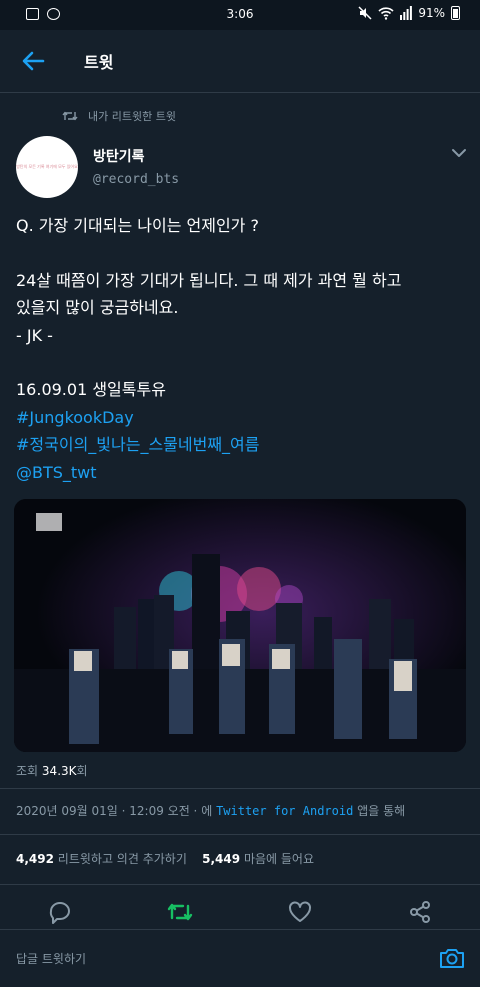 The height and width of the screenshot is (987, 480). I want to click on view-count: 조회 34.3K회, so click(52, 770).